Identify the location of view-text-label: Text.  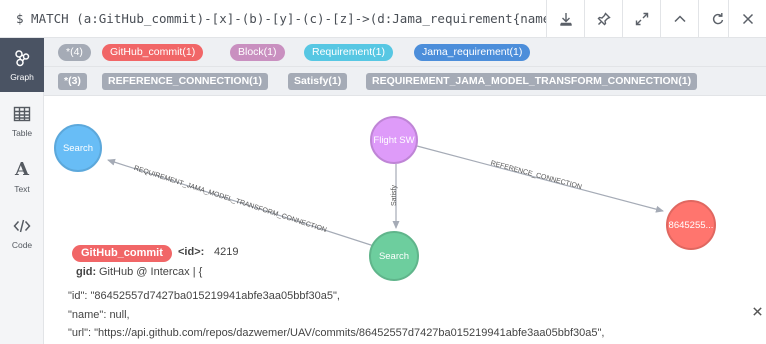
(22, 189).